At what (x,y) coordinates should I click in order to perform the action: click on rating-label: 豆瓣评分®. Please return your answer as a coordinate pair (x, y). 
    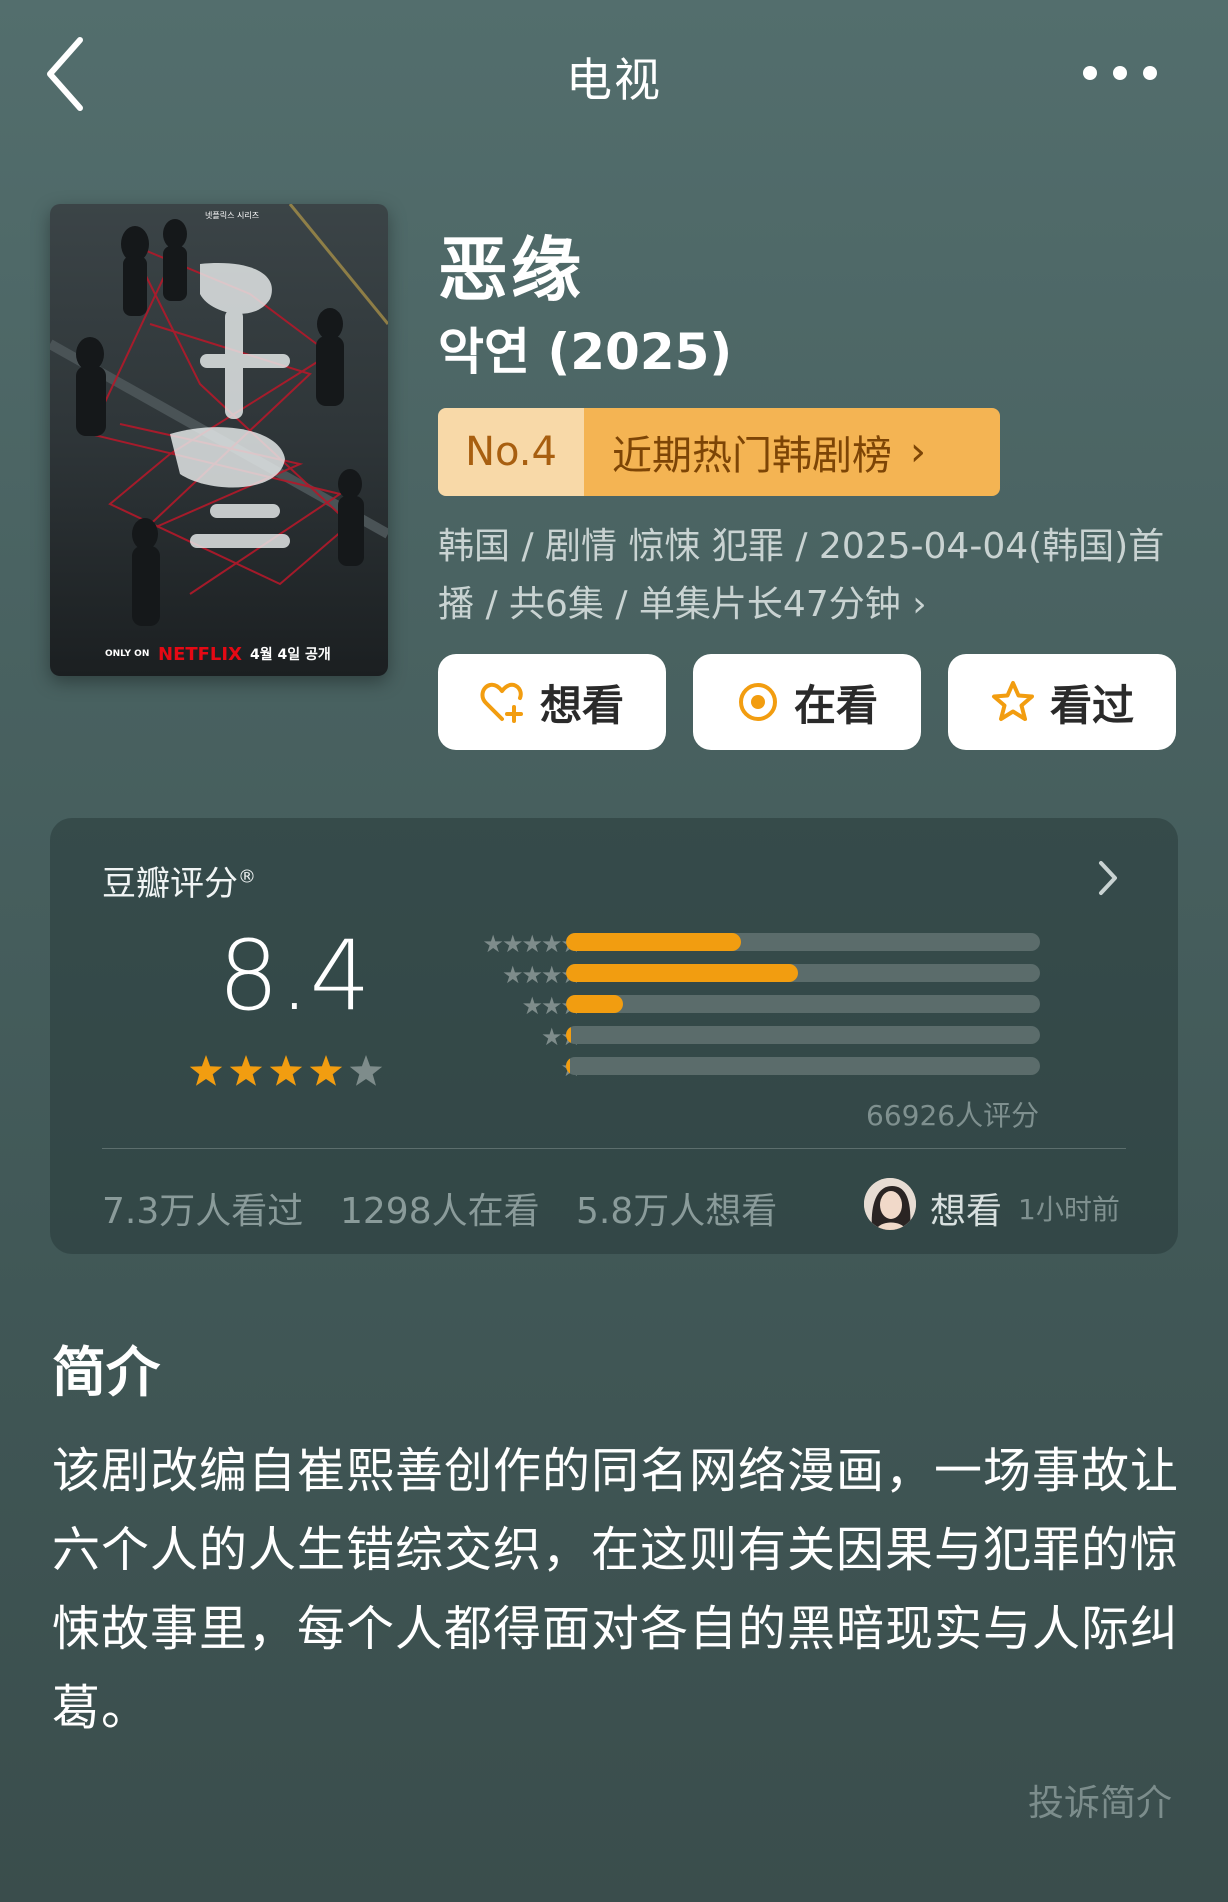
    Looking at the image, I should click on (179, 884).